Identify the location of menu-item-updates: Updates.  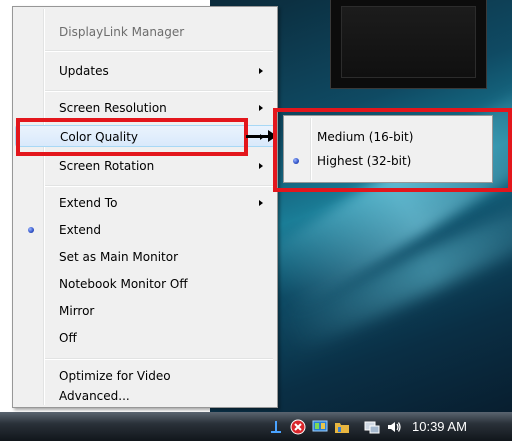
(145, 71).